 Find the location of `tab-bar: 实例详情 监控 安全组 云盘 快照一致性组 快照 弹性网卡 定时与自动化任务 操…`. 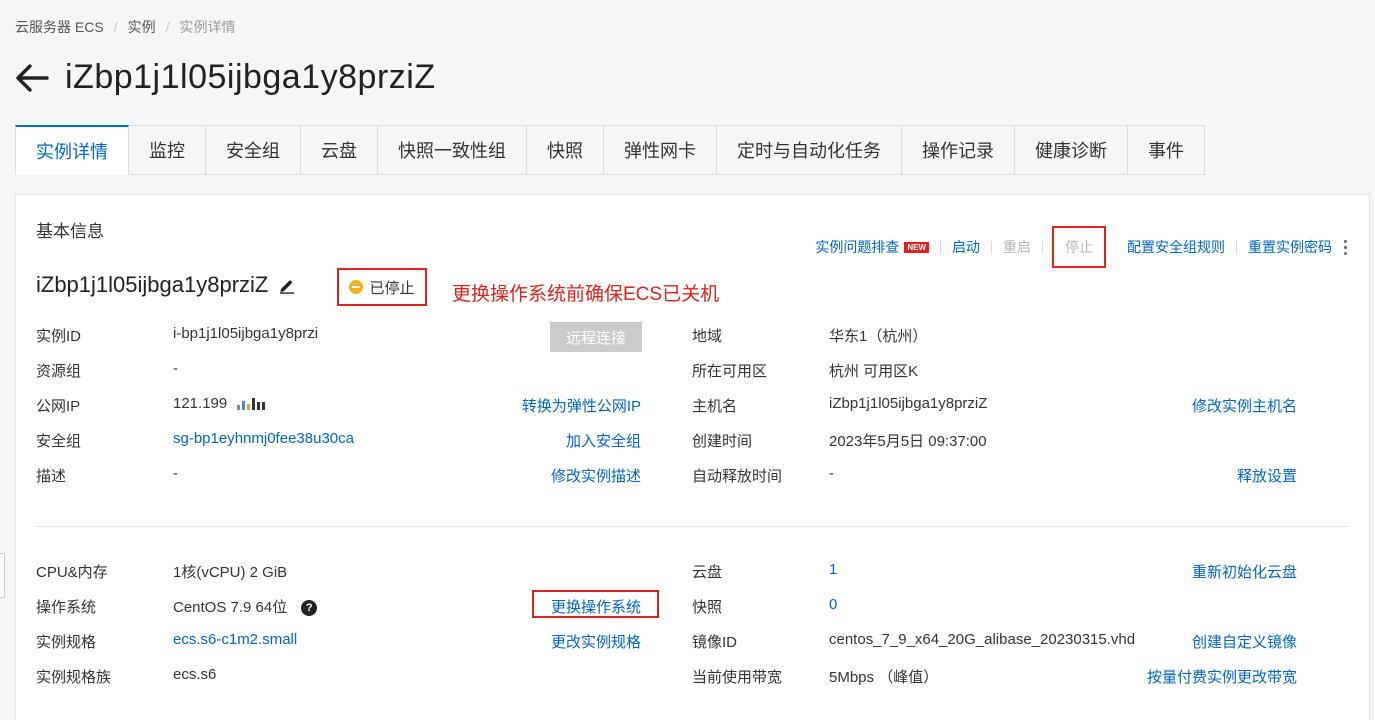

tab-bar: 实例详情 监控 安全组 云盘 快照一致性组 快照 弹性网卡 定时与自动化任务 操… is located at coordinates (610, 150).